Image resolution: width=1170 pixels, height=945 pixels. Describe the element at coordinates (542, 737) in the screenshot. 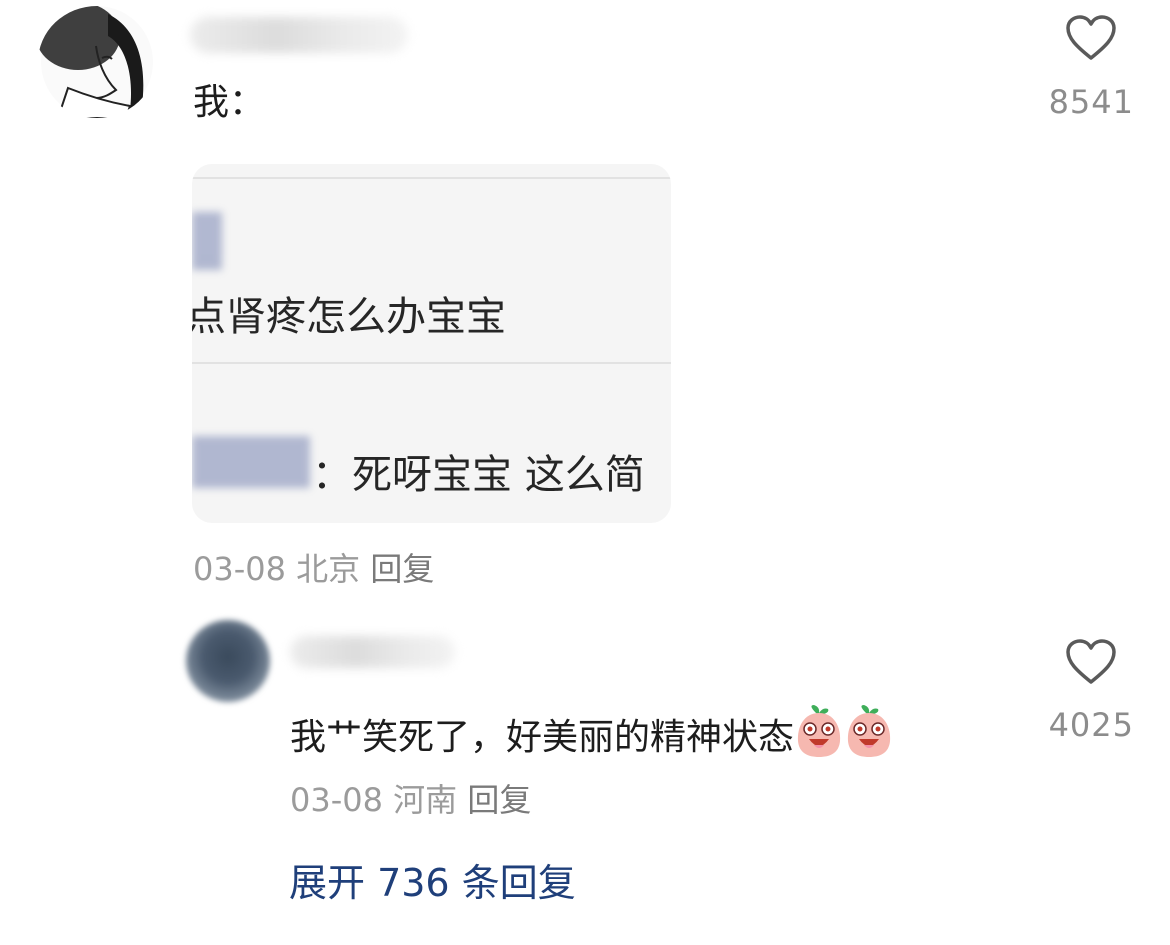

I see `reply-text-content: 我艹笑死了，好美丽的精神状态` at that location.